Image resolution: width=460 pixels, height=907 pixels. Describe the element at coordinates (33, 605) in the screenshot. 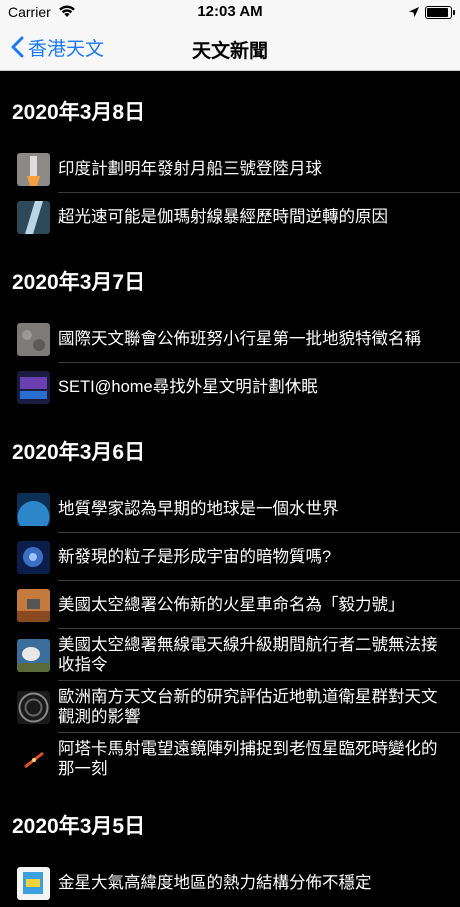

I see `mars-rover-thumbnail` at that location.